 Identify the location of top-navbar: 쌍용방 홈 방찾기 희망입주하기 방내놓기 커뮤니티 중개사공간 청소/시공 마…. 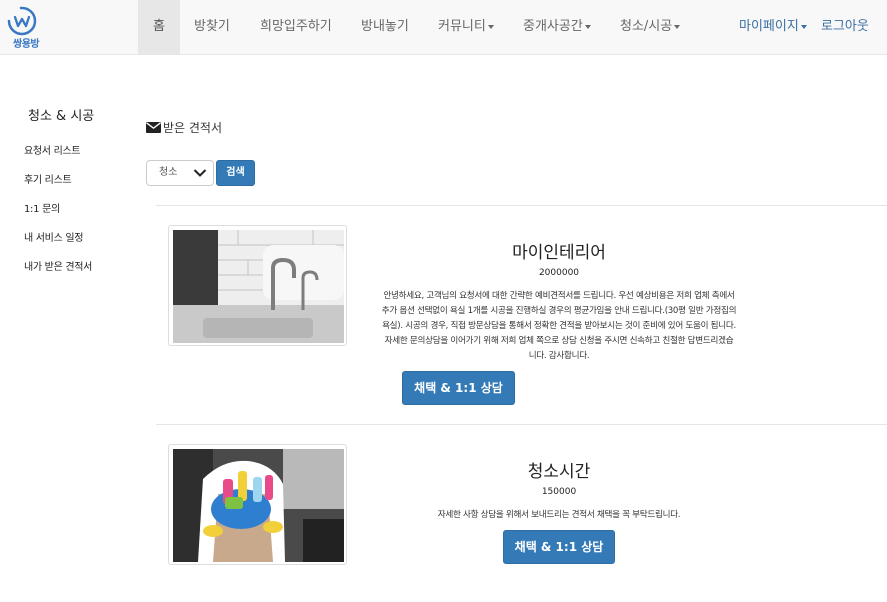
(443, 27).